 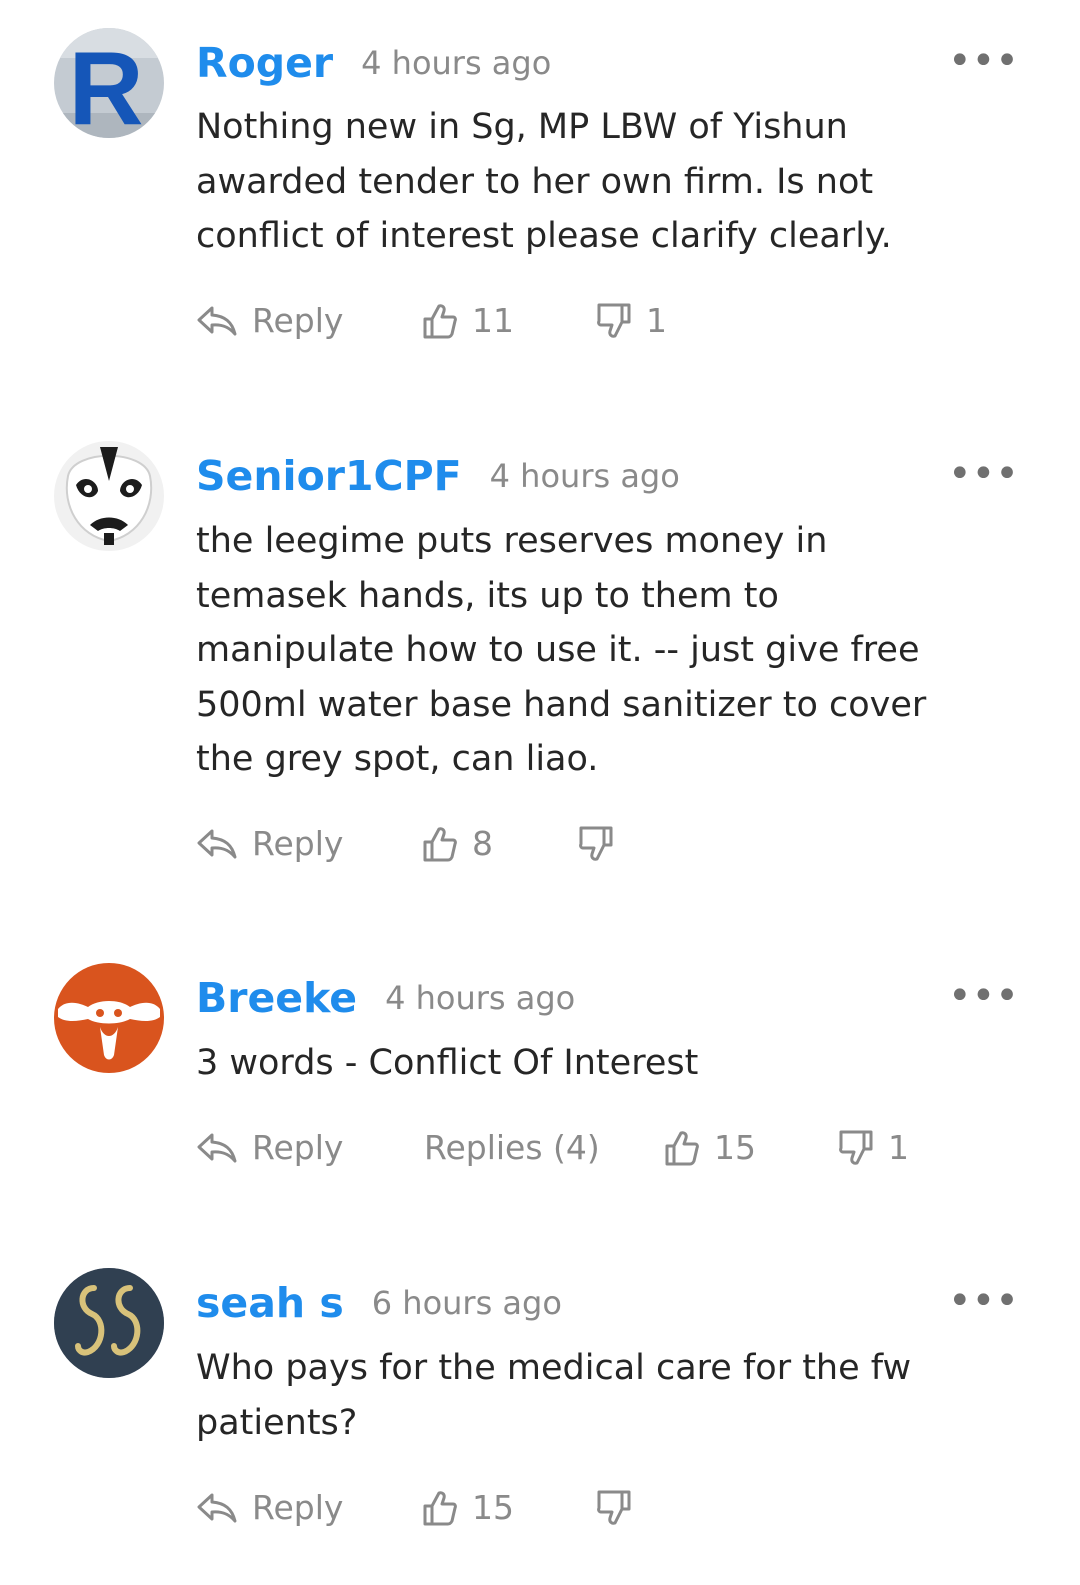 What do you see at coordinates (397, 759) in the screenshot?
I see `comment-text-line: the grey spot, can liao.` at bounding box center [397, 759].